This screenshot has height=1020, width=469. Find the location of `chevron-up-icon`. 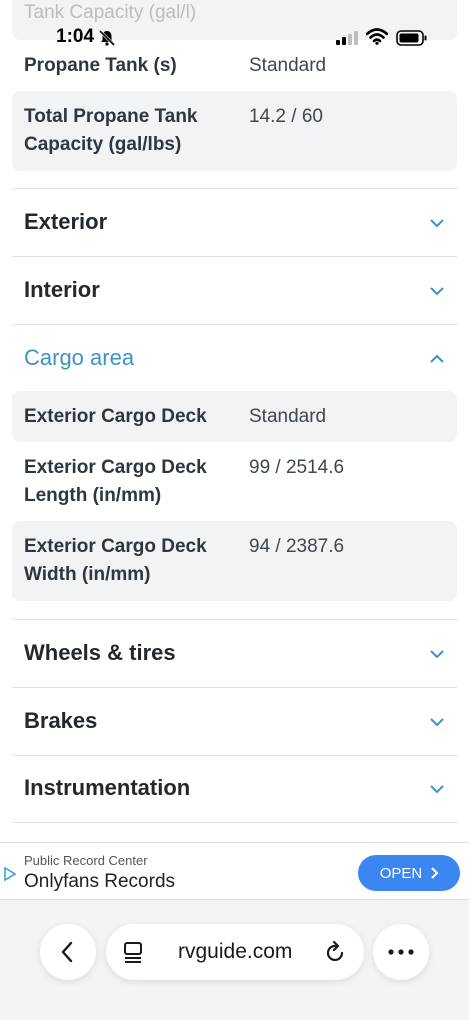

chevron-up-icon is located at coordinates (437, 358).